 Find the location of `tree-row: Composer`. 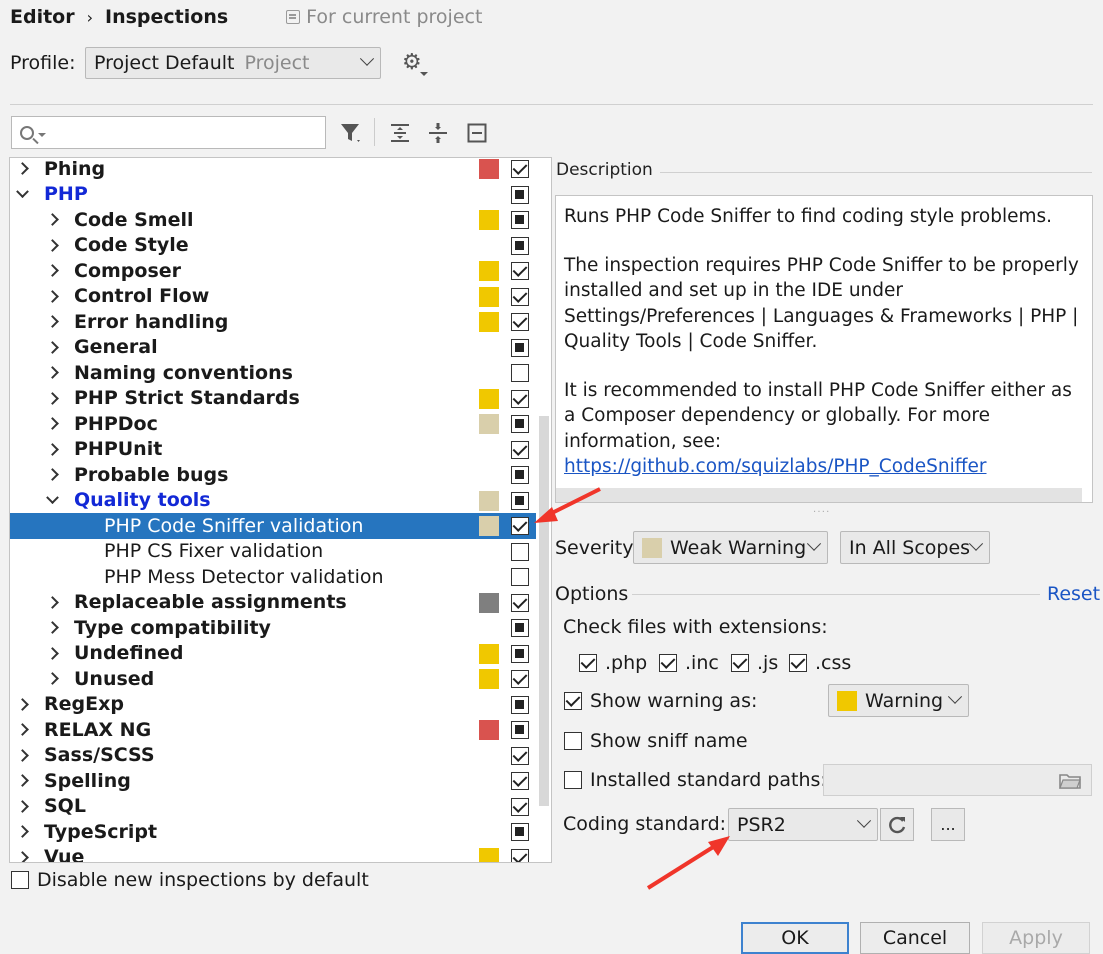

tree-row: Composer is located at coordinates (273, 271).